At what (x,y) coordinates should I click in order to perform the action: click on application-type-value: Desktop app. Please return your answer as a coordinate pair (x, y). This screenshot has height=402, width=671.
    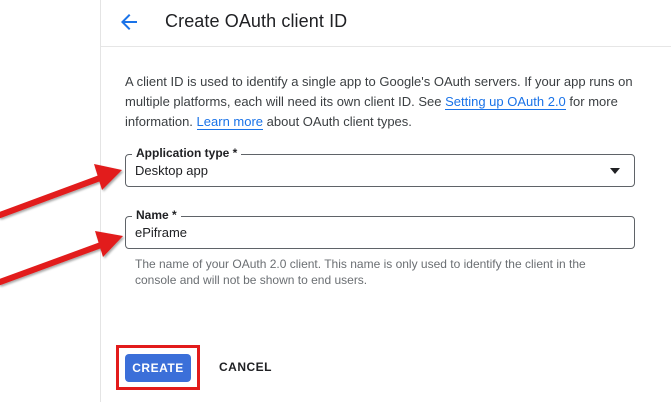
    Looking at the image, I should click on (171, 170).